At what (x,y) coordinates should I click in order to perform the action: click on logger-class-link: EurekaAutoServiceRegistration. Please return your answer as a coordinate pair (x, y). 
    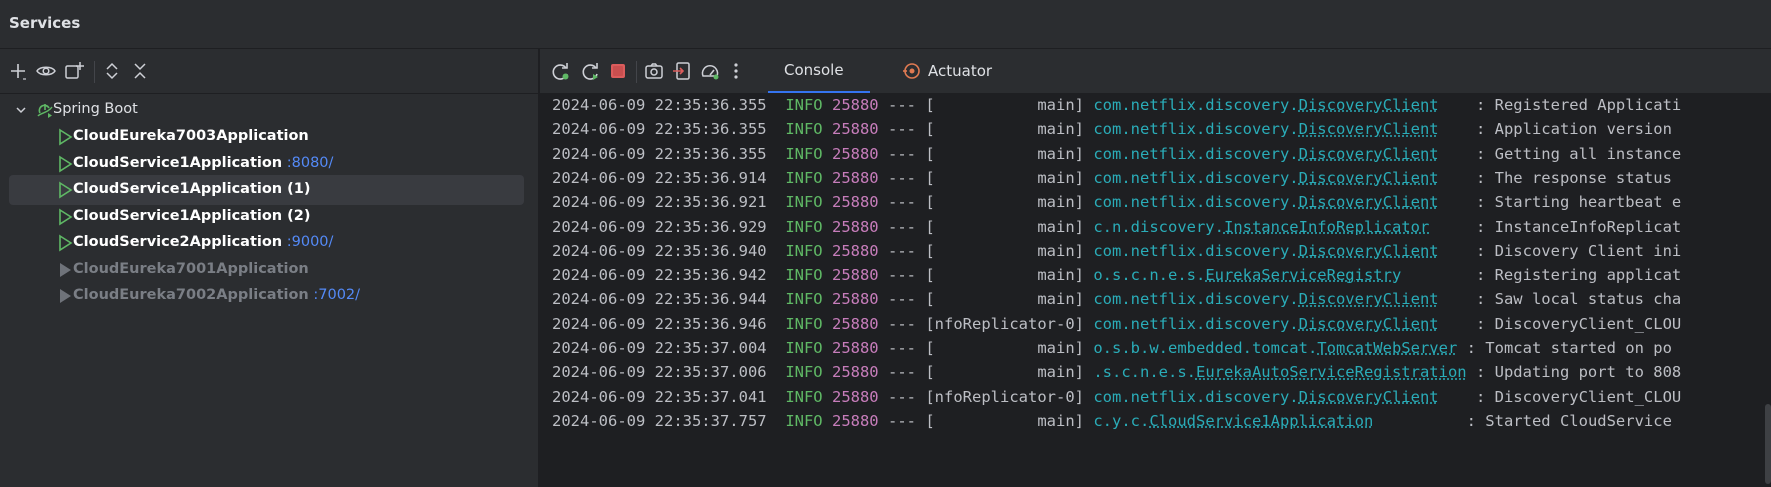
    Looking at the image, I should click on (1331, 372).